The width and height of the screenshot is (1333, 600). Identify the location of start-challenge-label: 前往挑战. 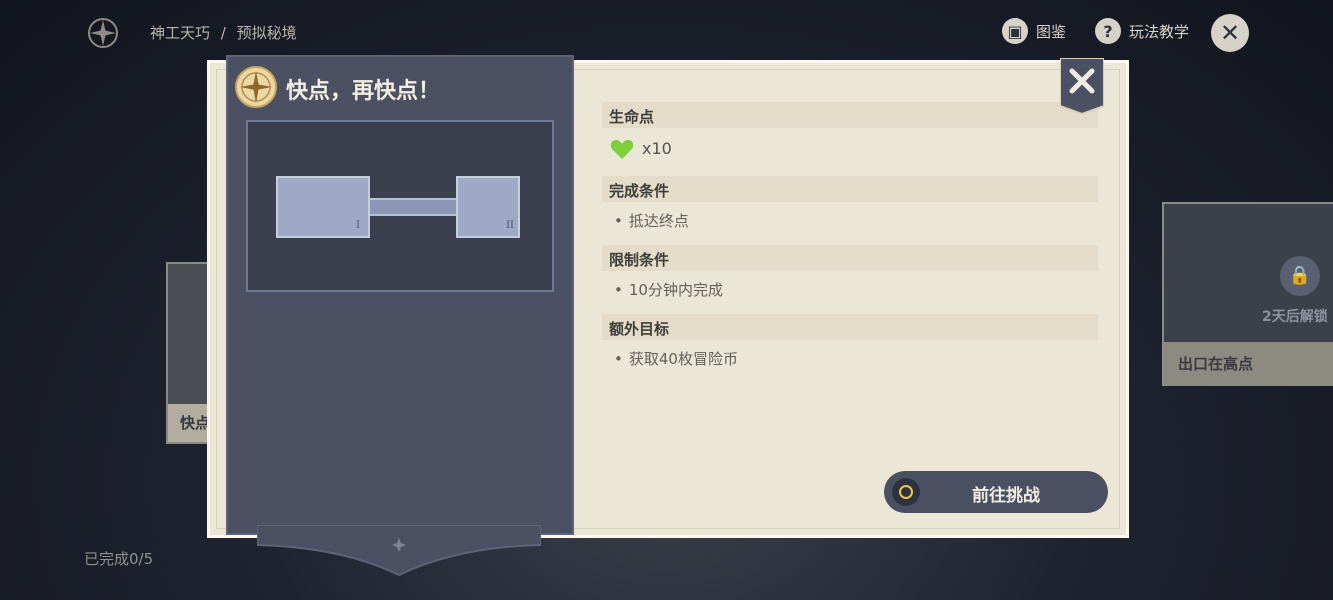
(1006, 496).